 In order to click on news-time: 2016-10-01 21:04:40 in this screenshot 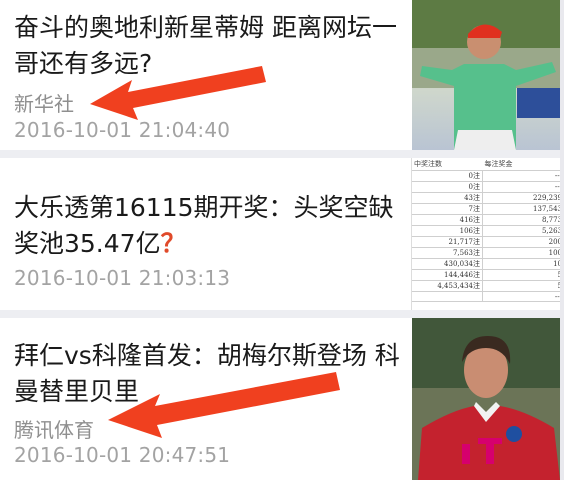, I will do `click(122, 130)`.